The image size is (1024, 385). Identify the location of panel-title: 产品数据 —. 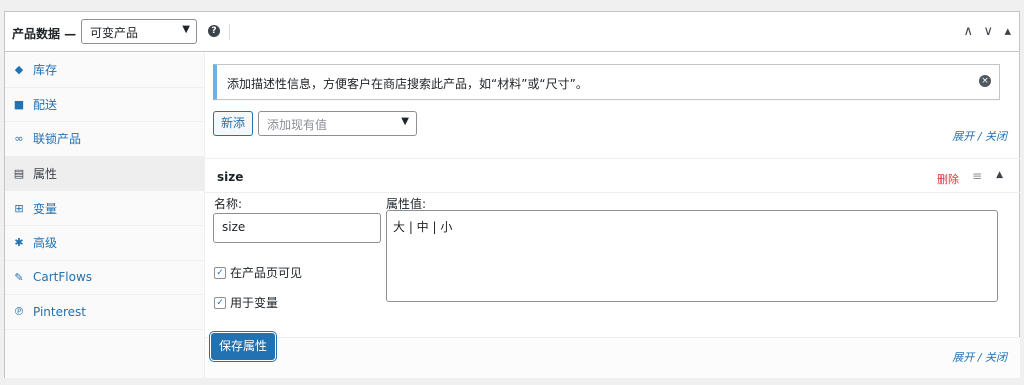
(44, 34).